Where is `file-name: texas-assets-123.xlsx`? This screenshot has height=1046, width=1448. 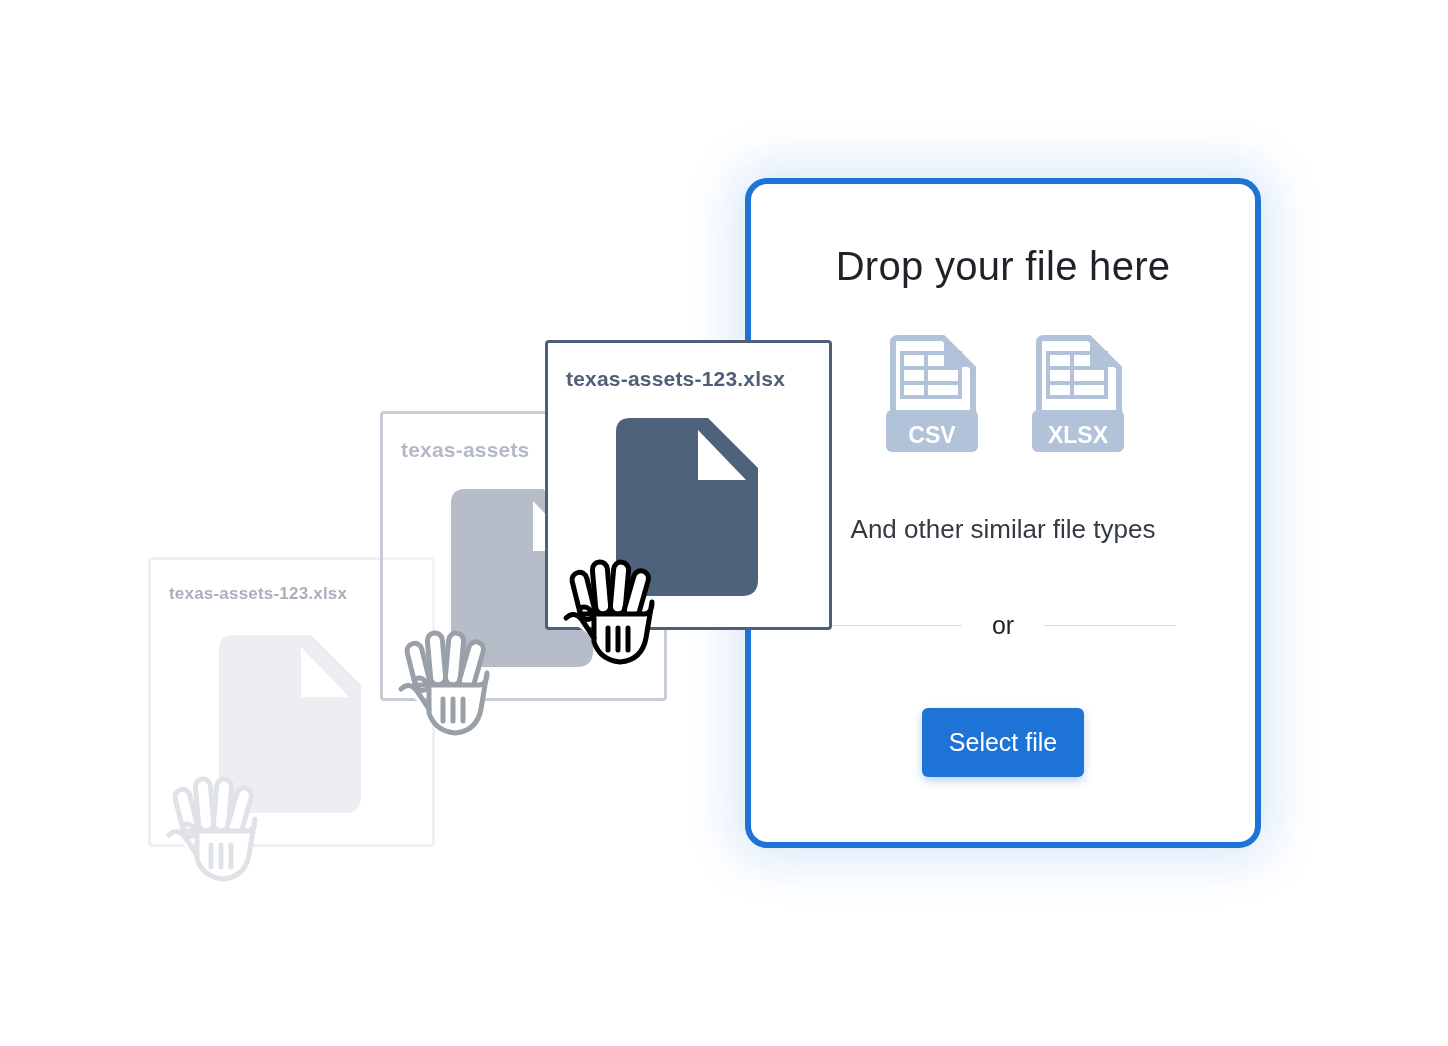 file-name: texas-assets-123.xlsx is located at coordinates (258, 594).